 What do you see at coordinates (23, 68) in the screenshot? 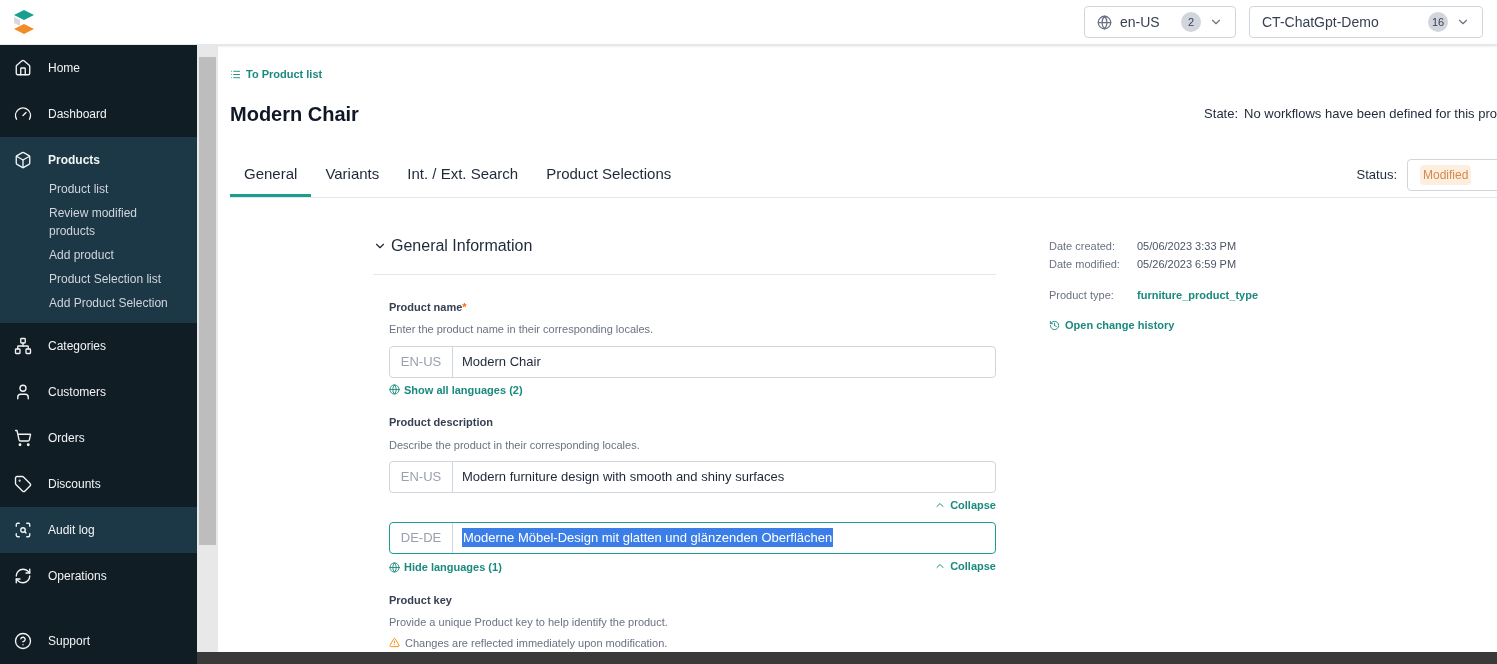
I see `home-icon` at bounding box center [23, 68].